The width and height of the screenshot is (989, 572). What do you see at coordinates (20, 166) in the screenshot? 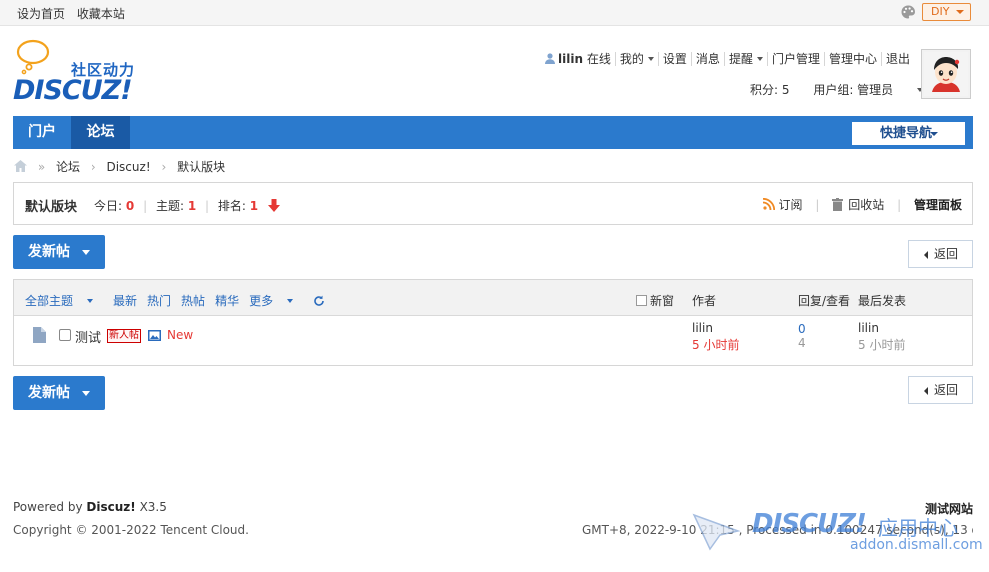
I see `home-icon` at bounding box center [20, 166].